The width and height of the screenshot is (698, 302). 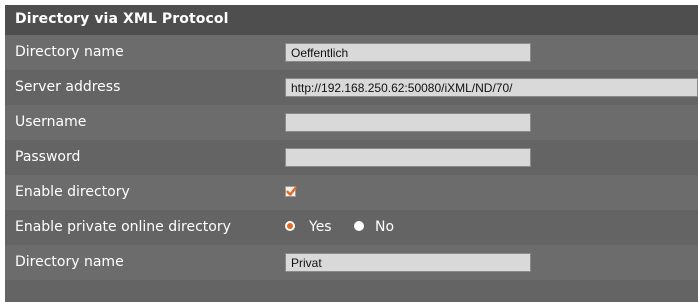 I want to click on directory-name-input, so click(x=408, y=52).